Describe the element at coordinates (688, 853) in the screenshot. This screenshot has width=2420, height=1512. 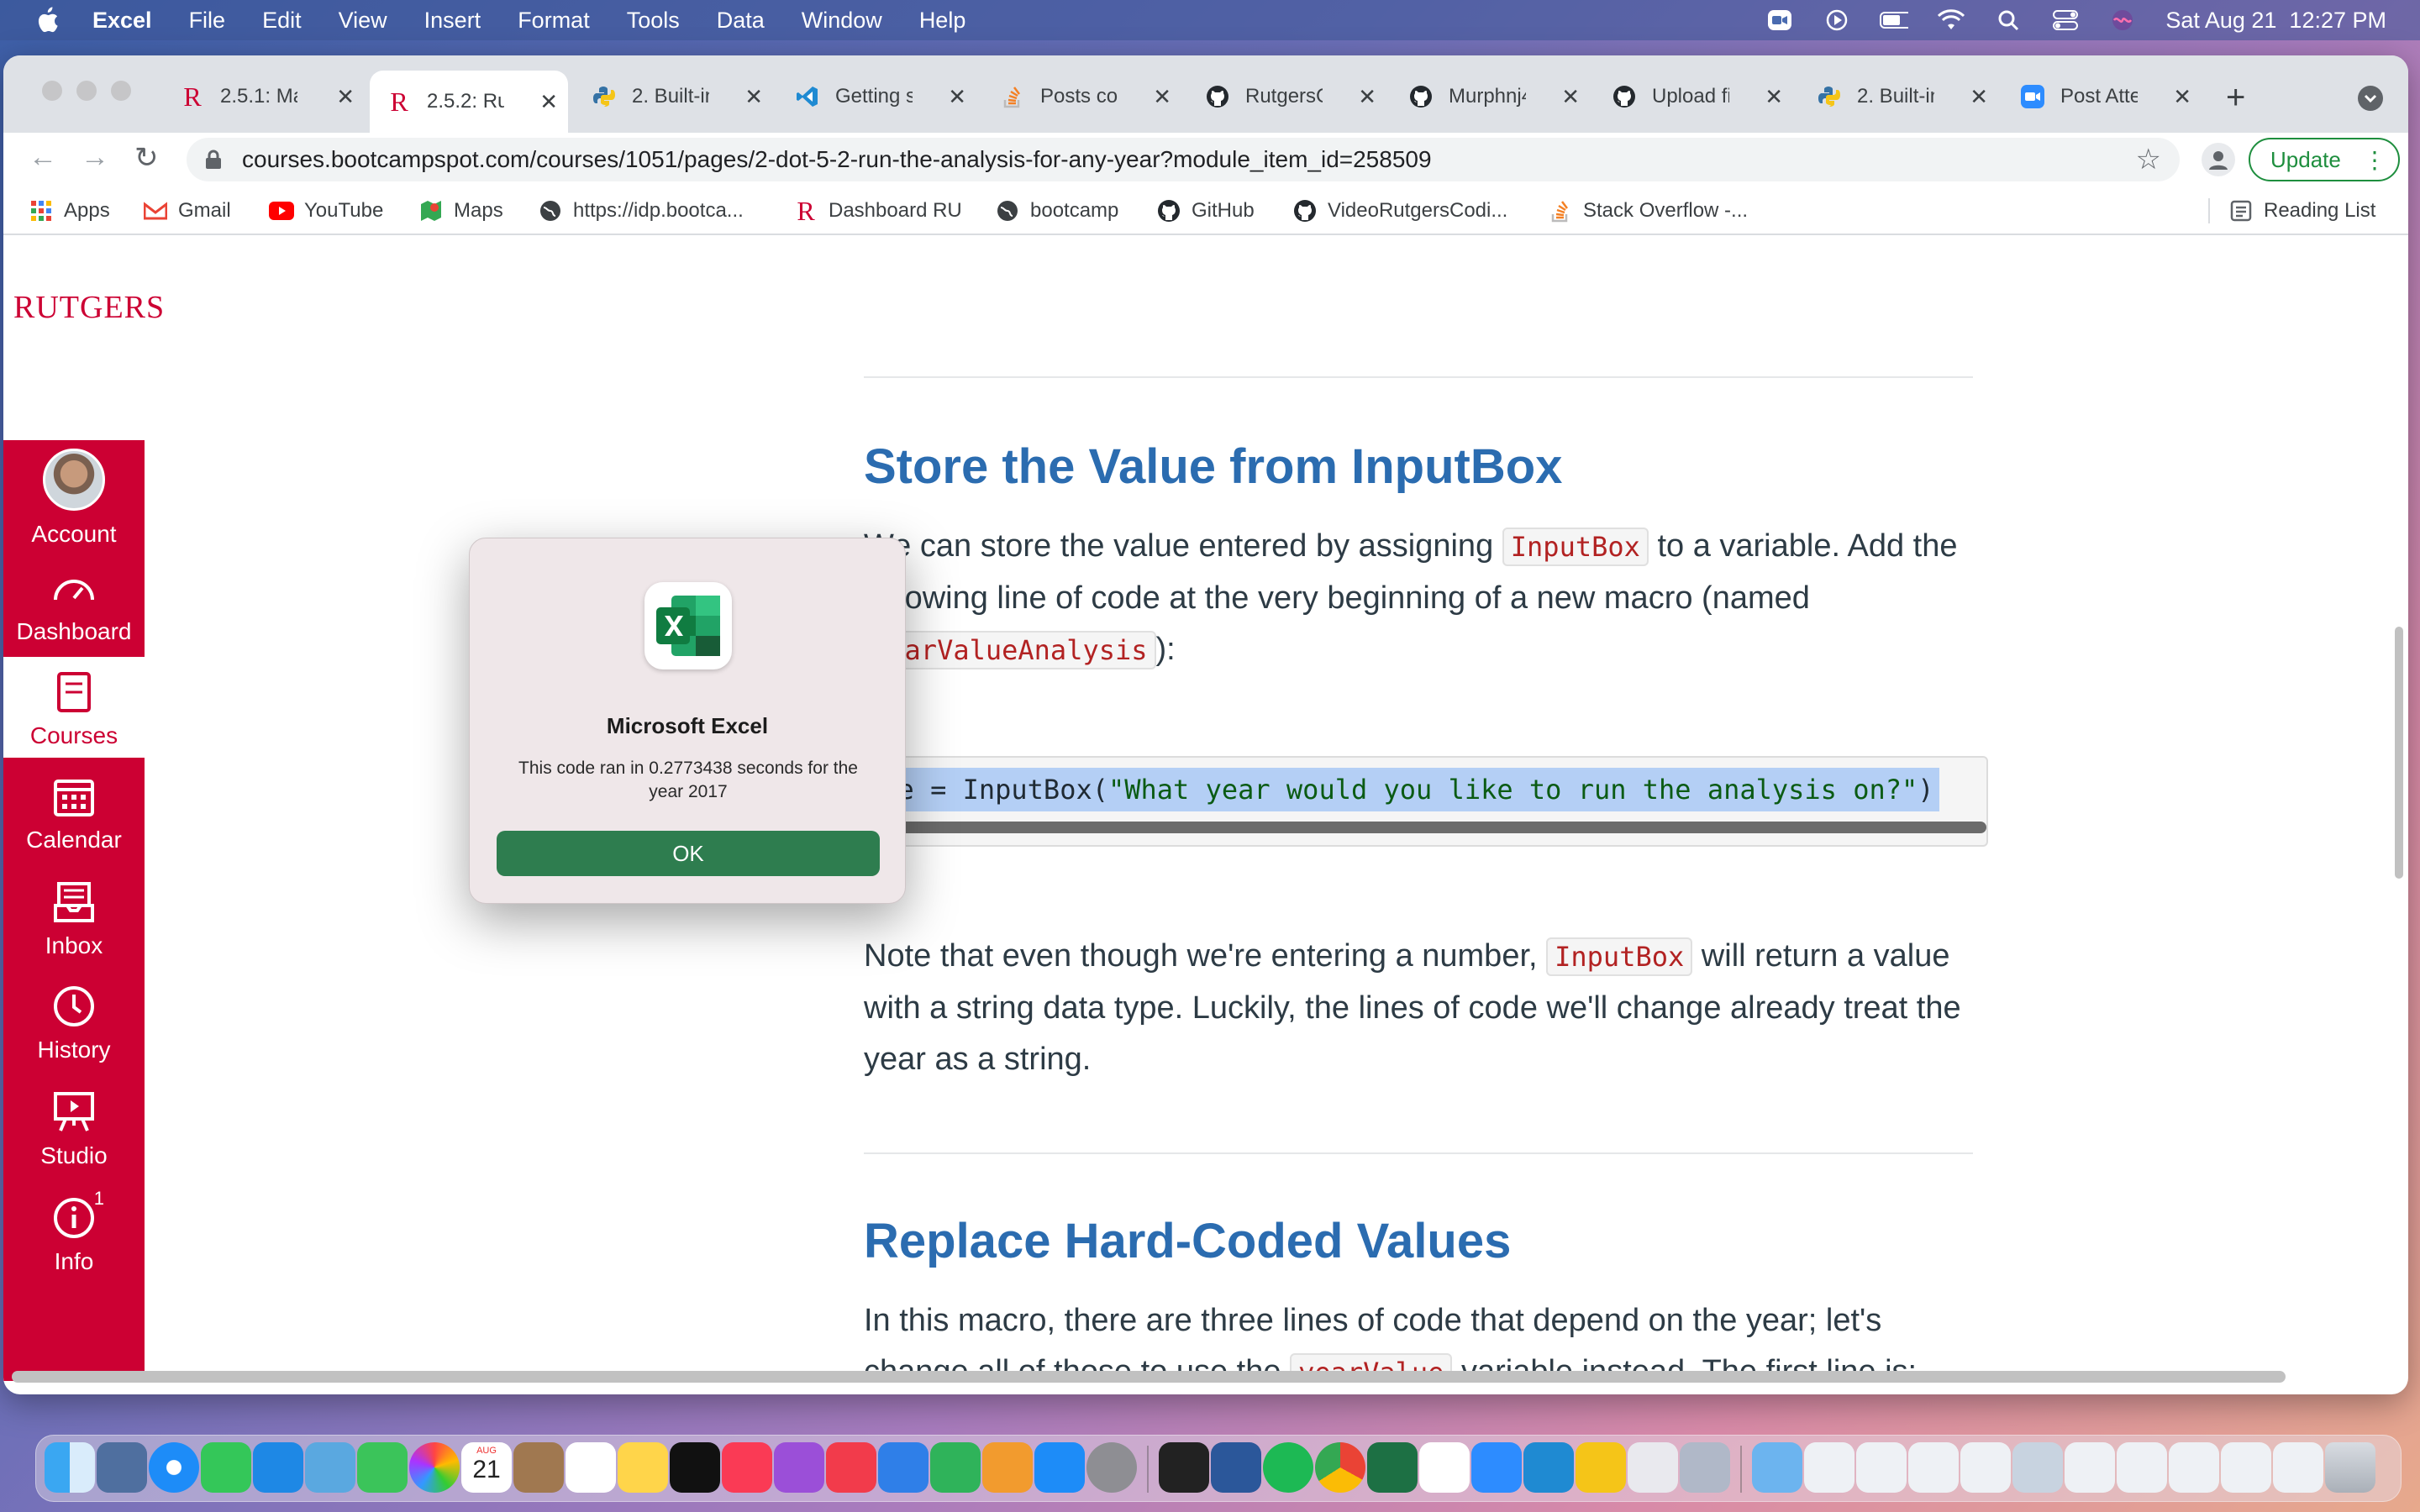
I see `ok-button: OK` at that location.